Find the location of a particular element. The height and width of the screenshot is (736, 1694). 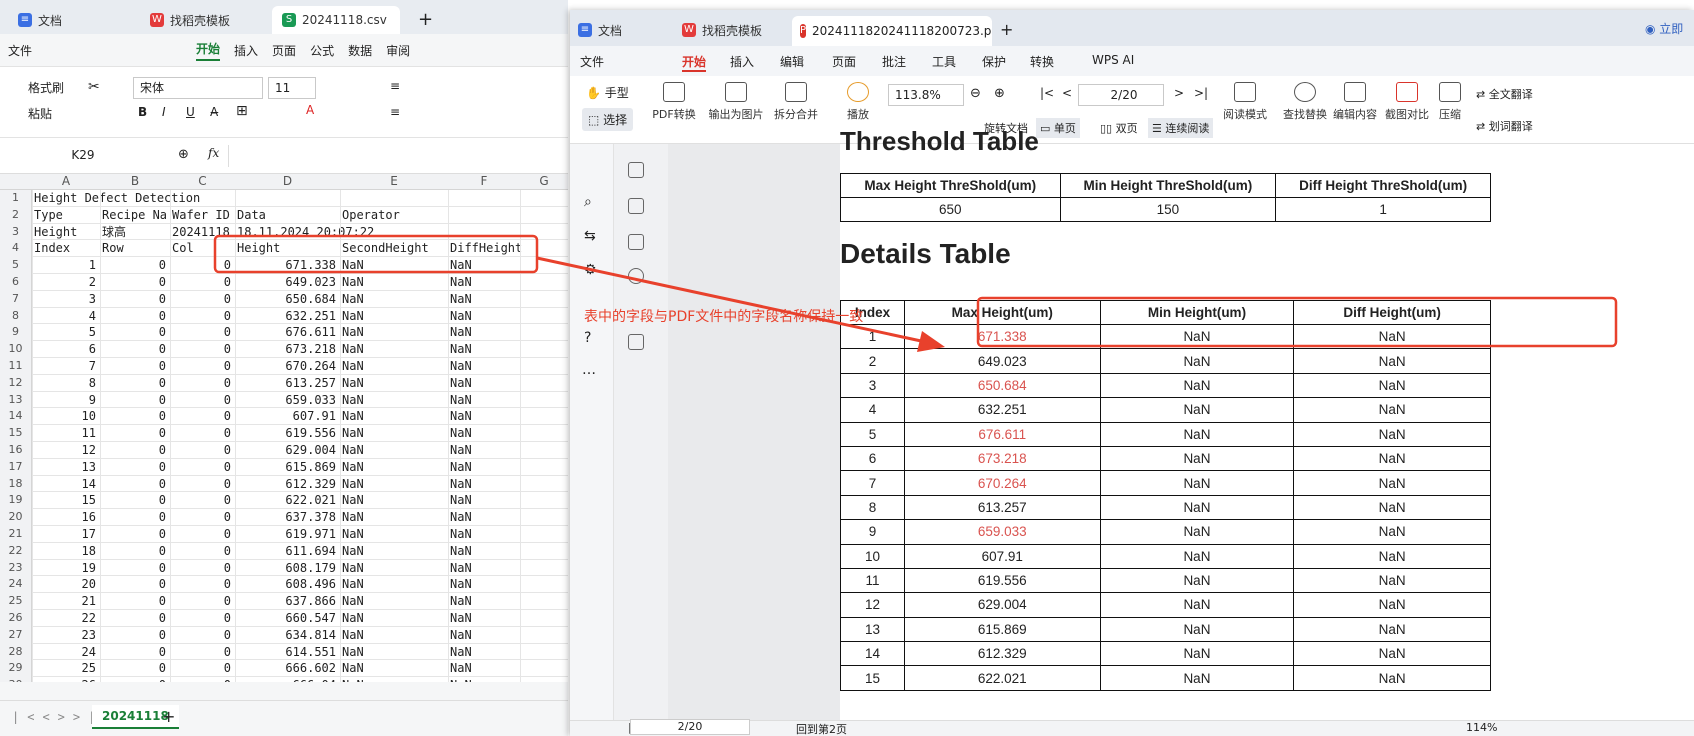

row-header: 23 is located at coordinates (16, 568).